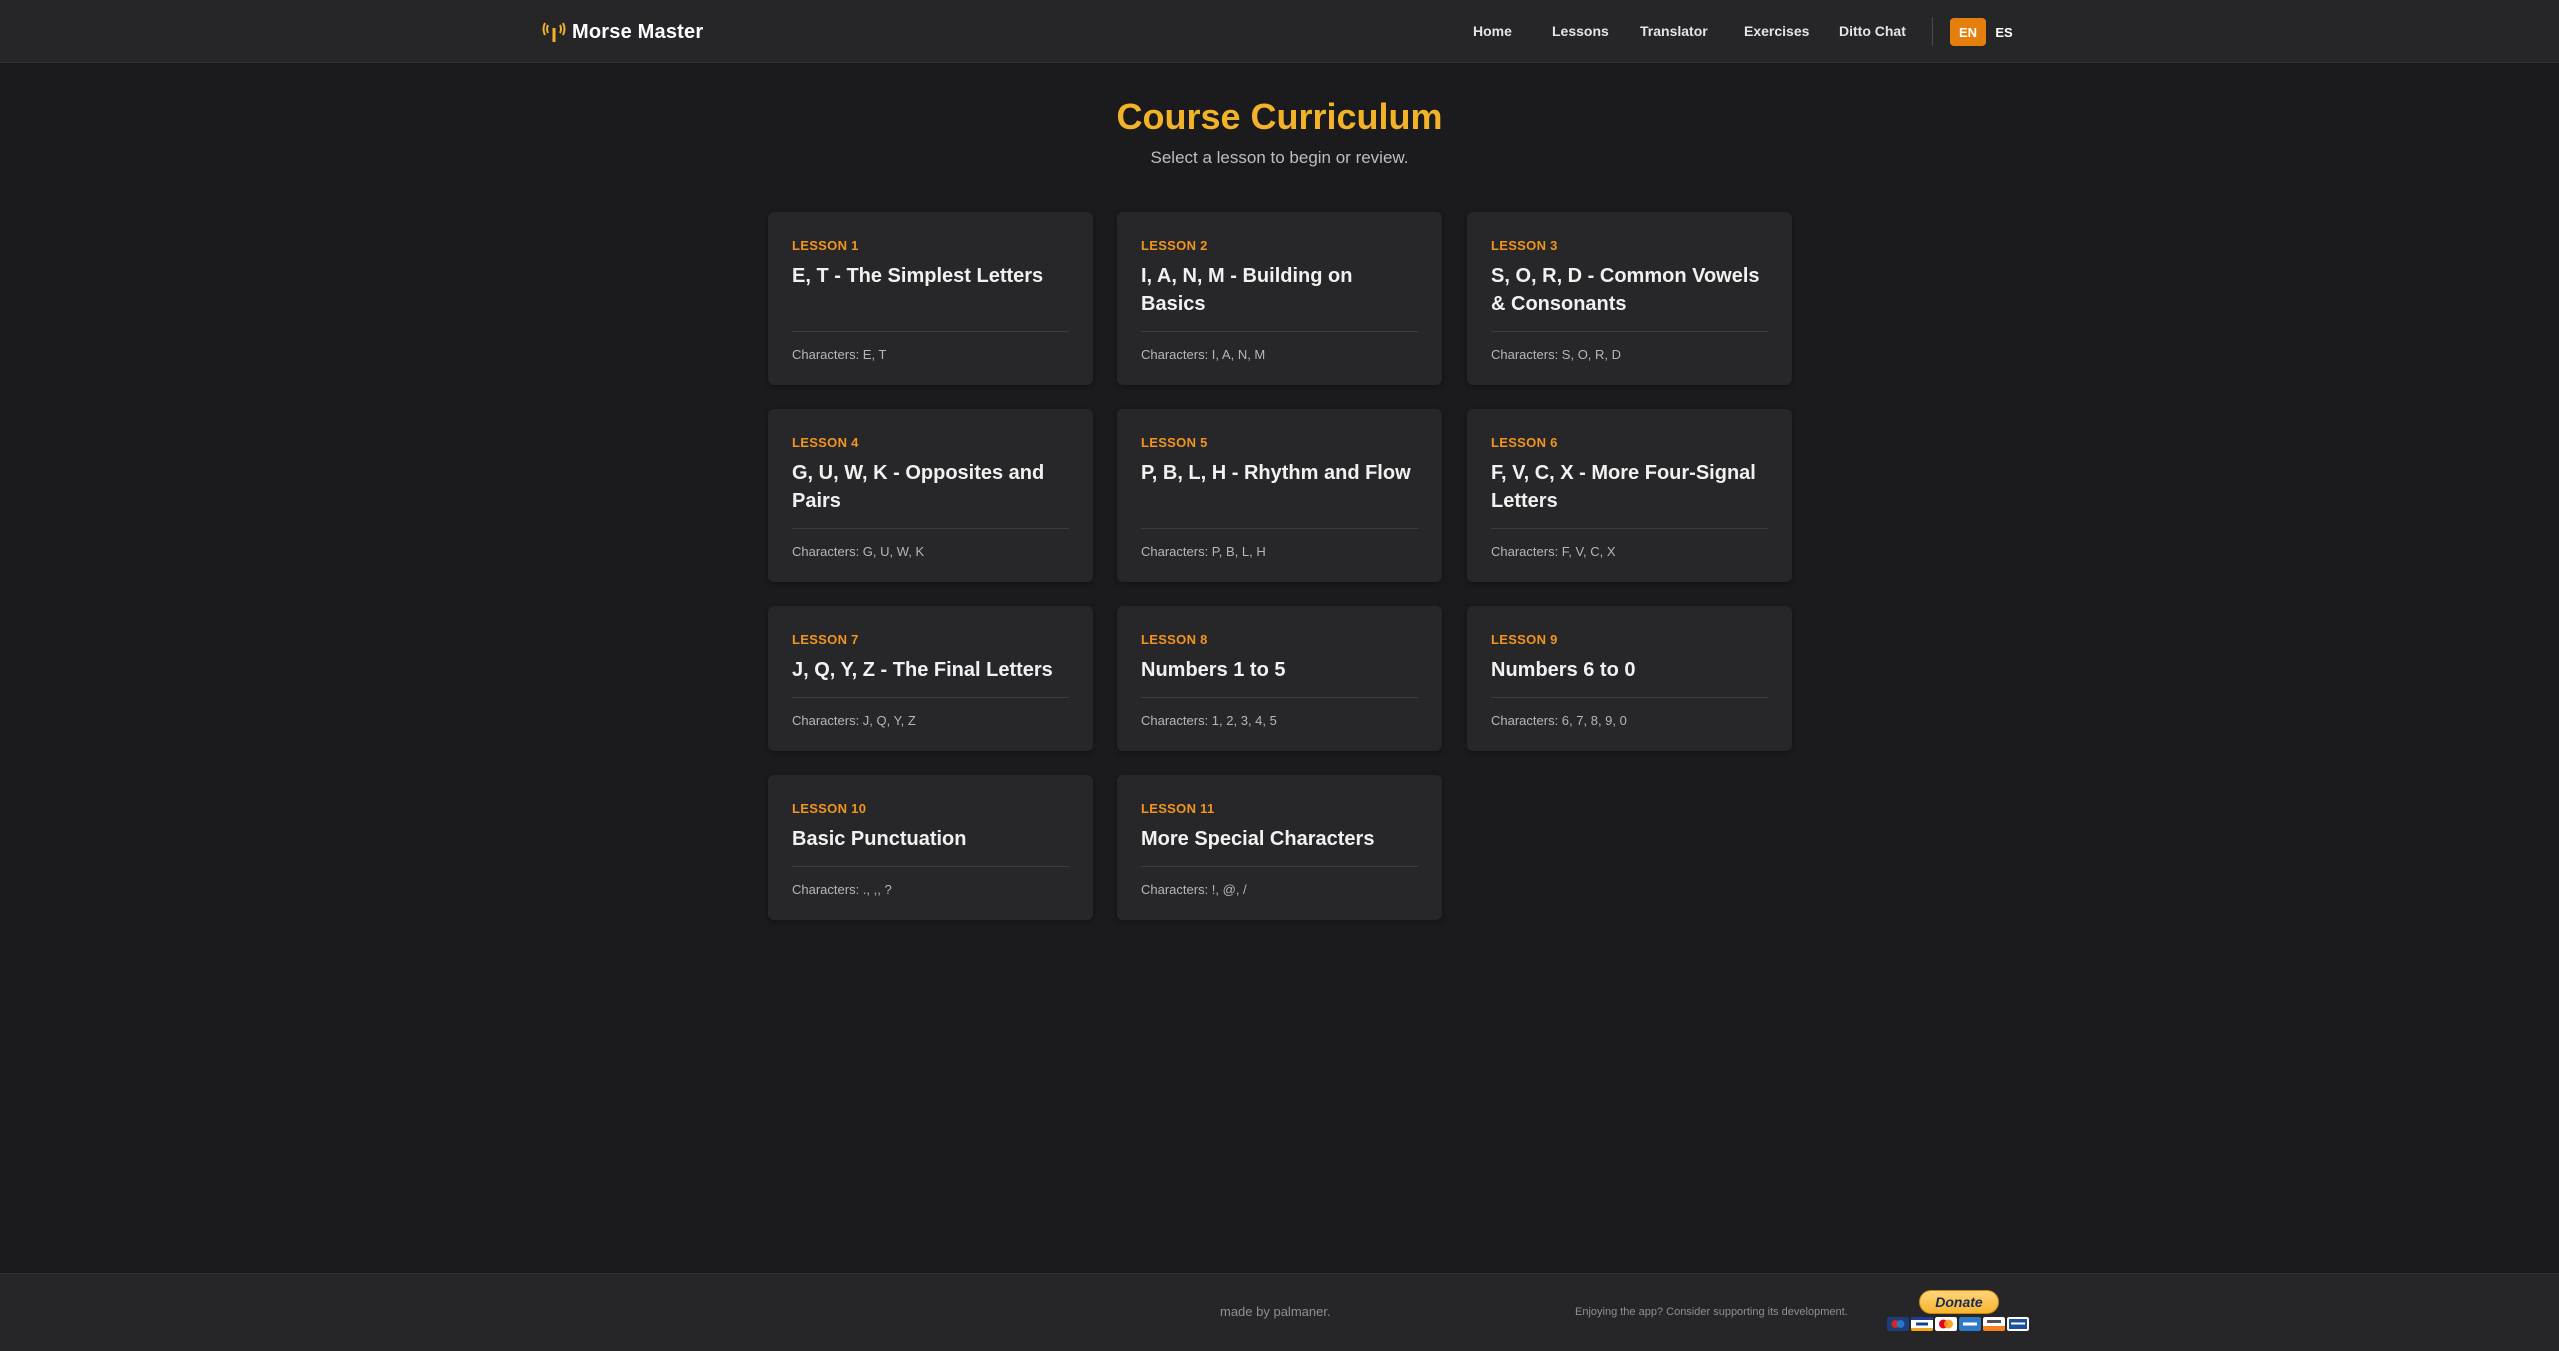 This screenshot has height=1351, width=2559. What do you see at coordinates (1213, 670) in the screenshot?
I see `lesson-title: Numbers 1 to 5` at bounding box center [1213, 670].